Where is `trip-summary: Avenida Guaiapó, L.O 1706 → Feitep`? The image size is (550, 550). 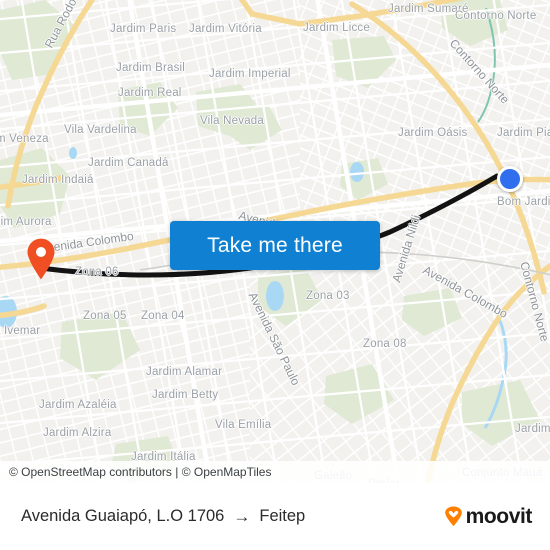
trip-summary: Avenida Guaiapó, L.O 1706 → Feitep is located at coordinates (163, 517).